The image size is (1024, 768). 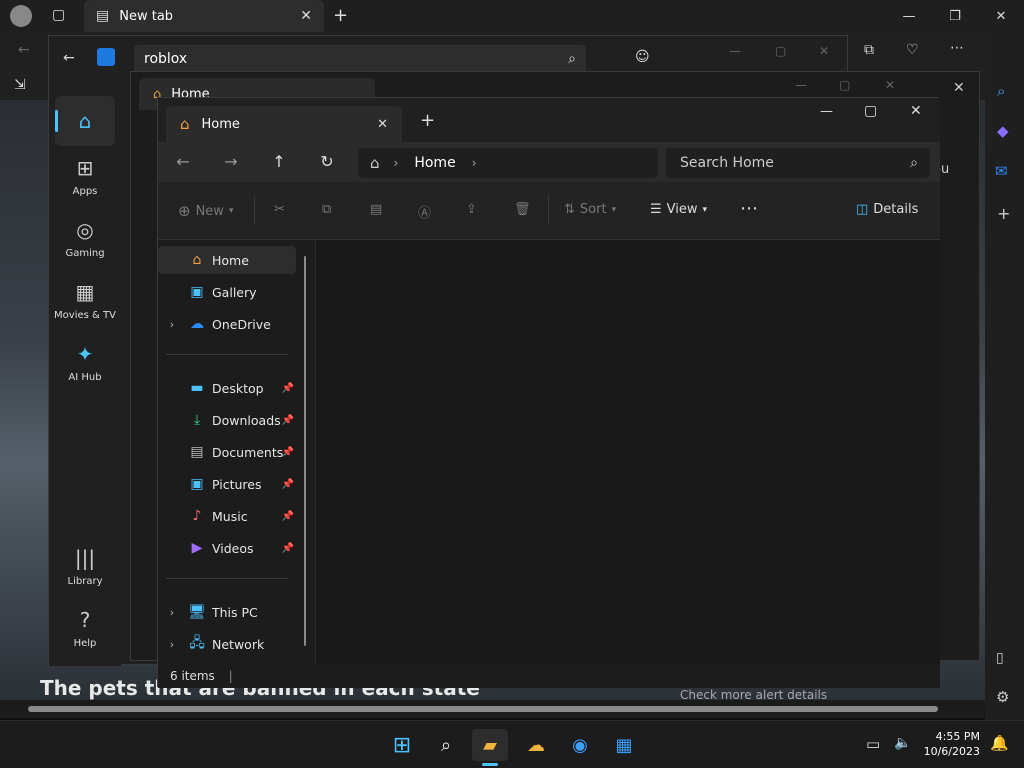 I want to click on nav-item-home: ⌂ Home, so click(x=227, y=260).